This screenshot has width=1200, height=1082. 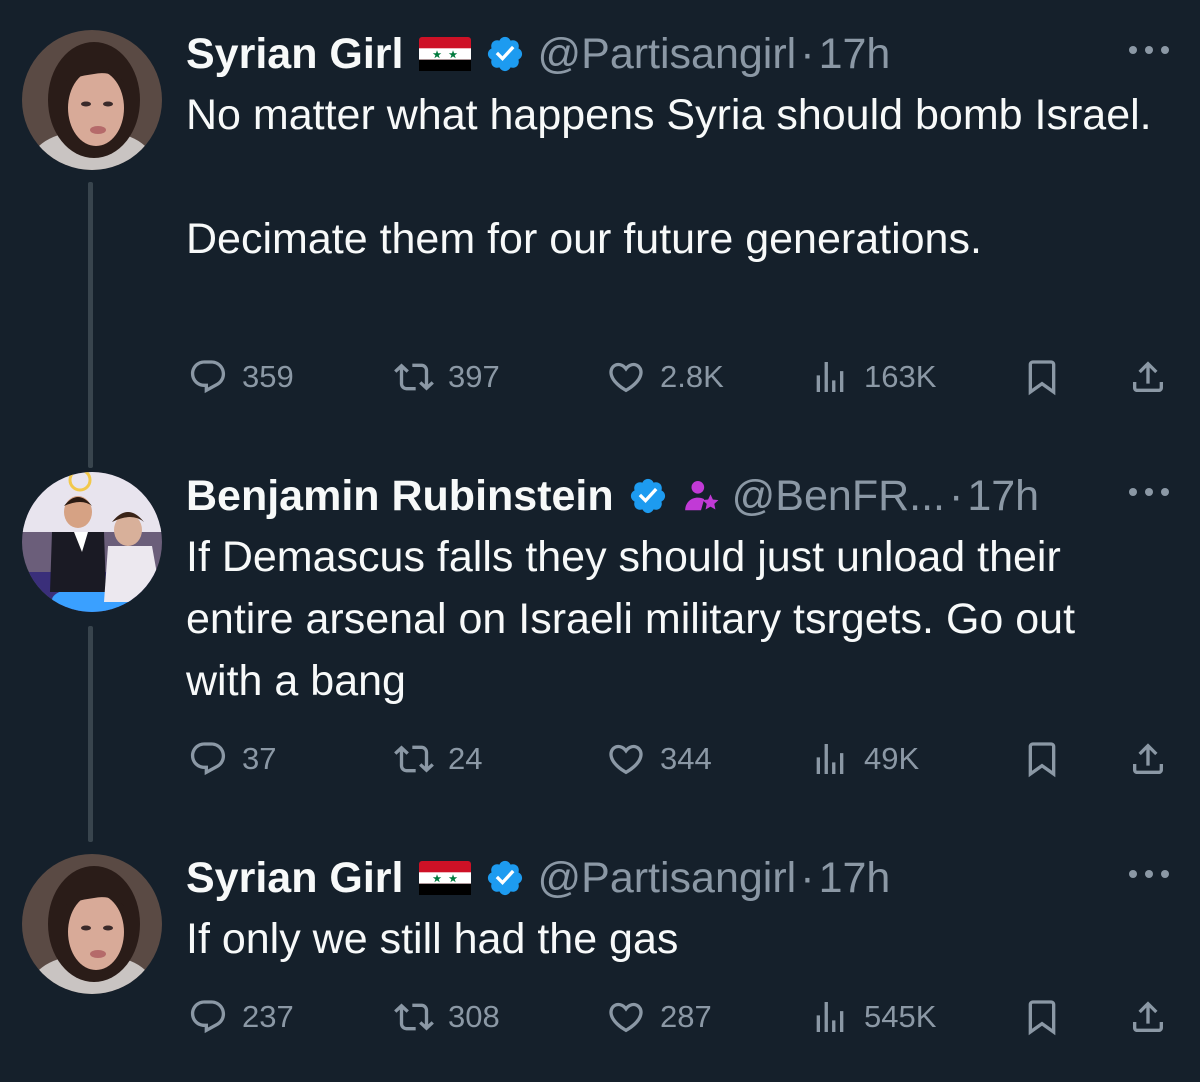 What do you see at coordinates (259, 758) in the screenshot?
I see `reply-count: 37` at bounding box center [259, 758].